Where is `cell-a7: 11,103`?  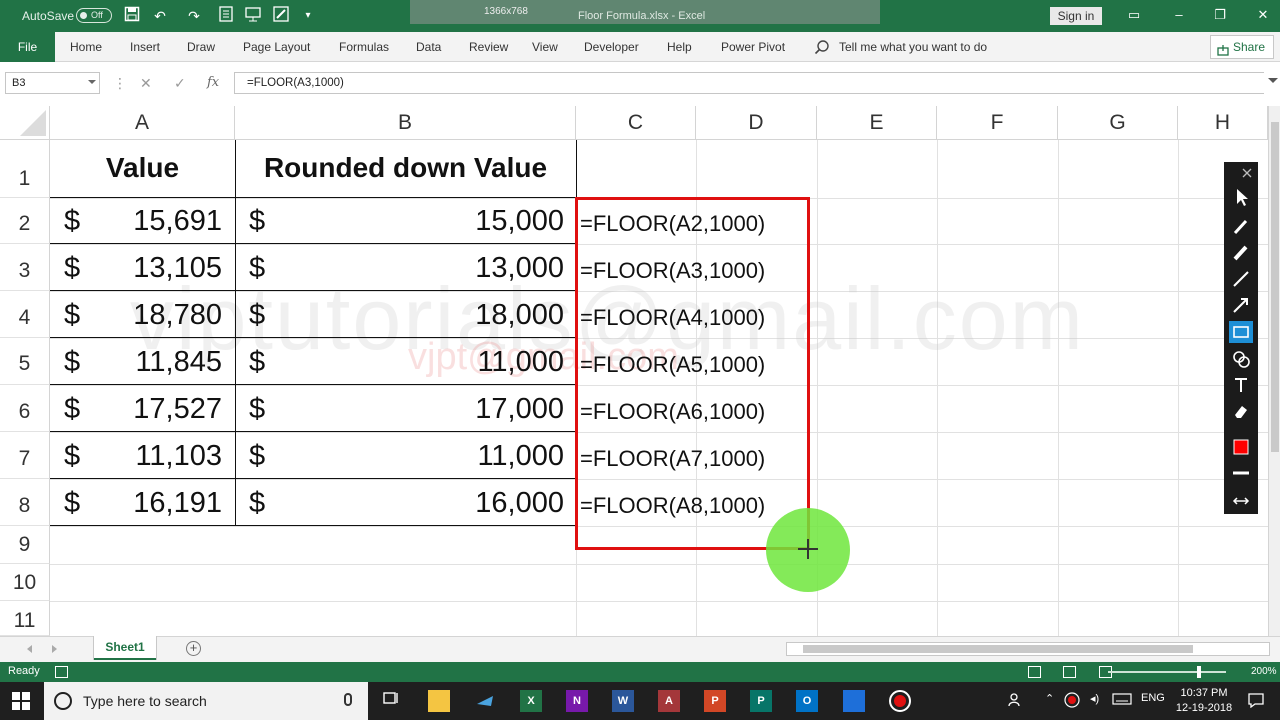
cell-a7: 11,103 is located at coordinates (178, 456).